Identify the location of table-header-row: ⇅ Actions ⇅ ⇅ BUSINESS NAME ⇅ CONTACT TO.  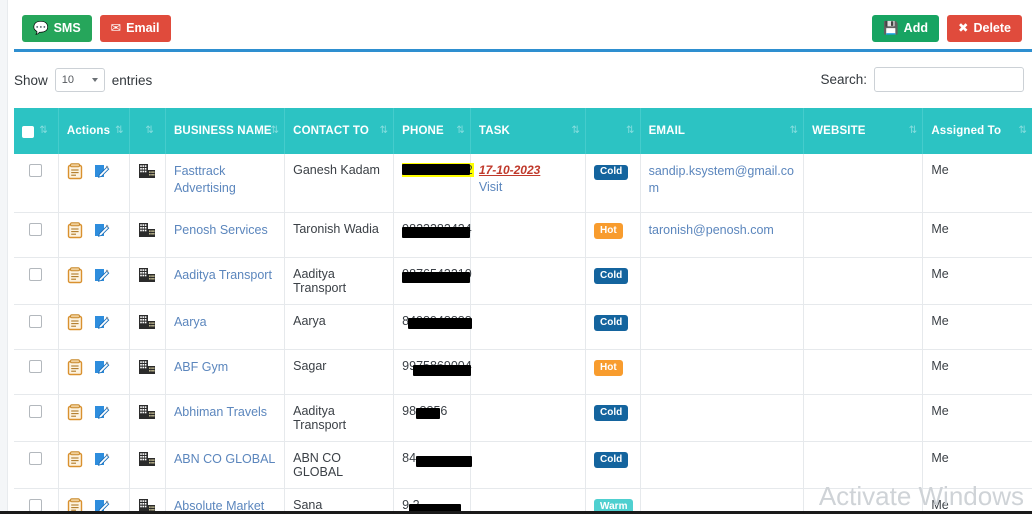
(523, 131).